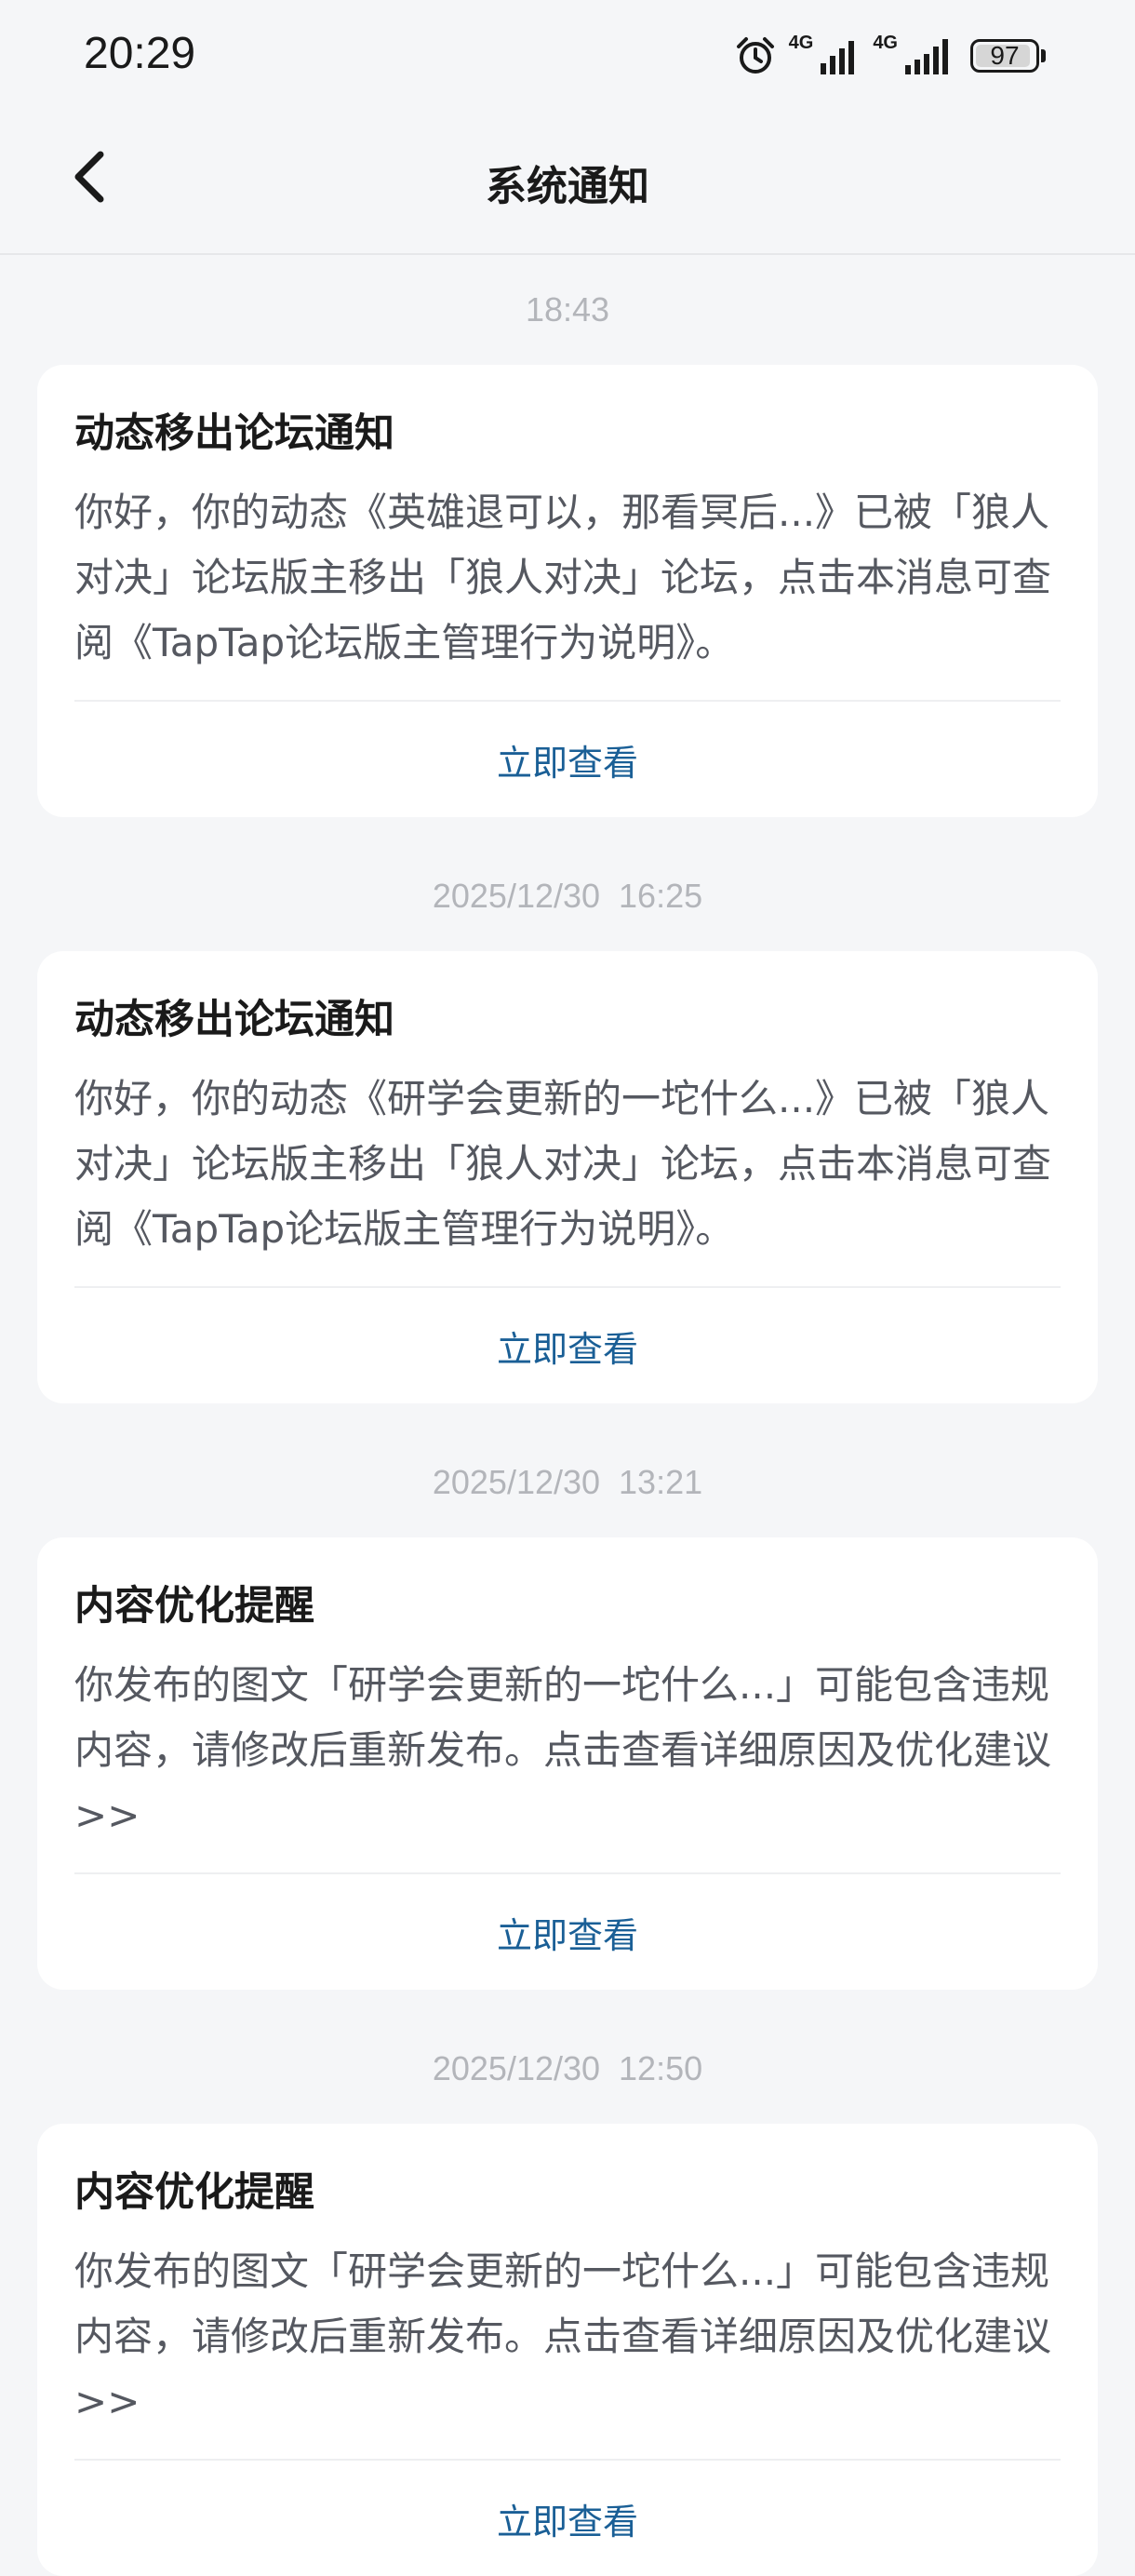 The height and width of the screenshot is (2576, 1135). What do you see at coordinates (890, 56) in the screenshot?
I see `status-icons: 4G 4G 97` at bounding box center [890, 56].